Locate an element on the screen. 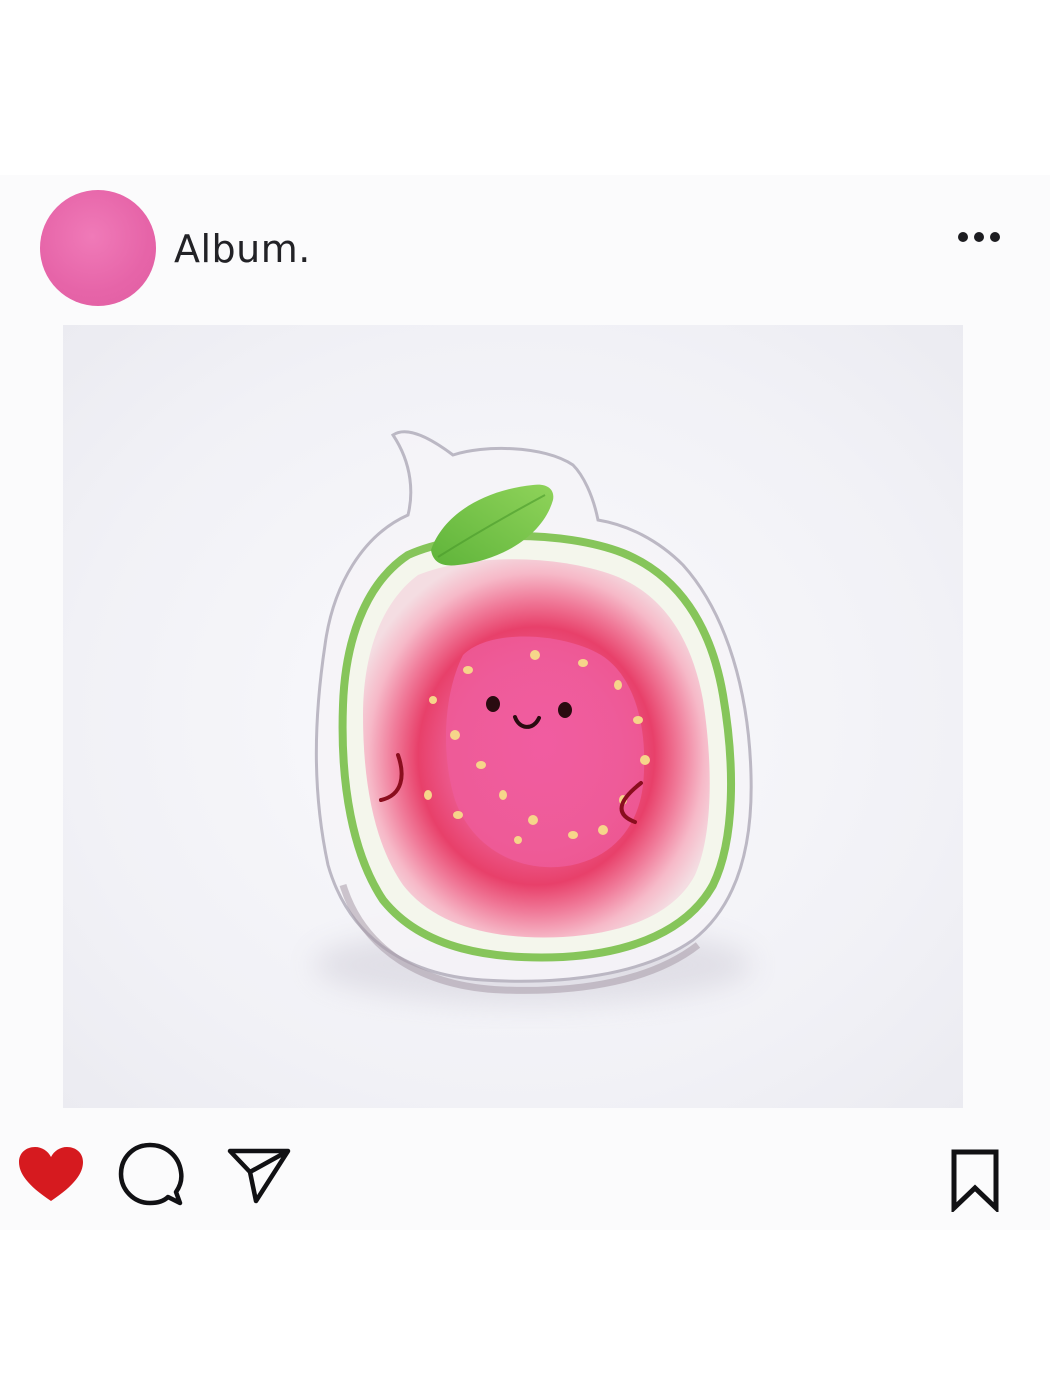 The image size is (1050, 1400). heart-icon is located at coordinates (51, 1174).